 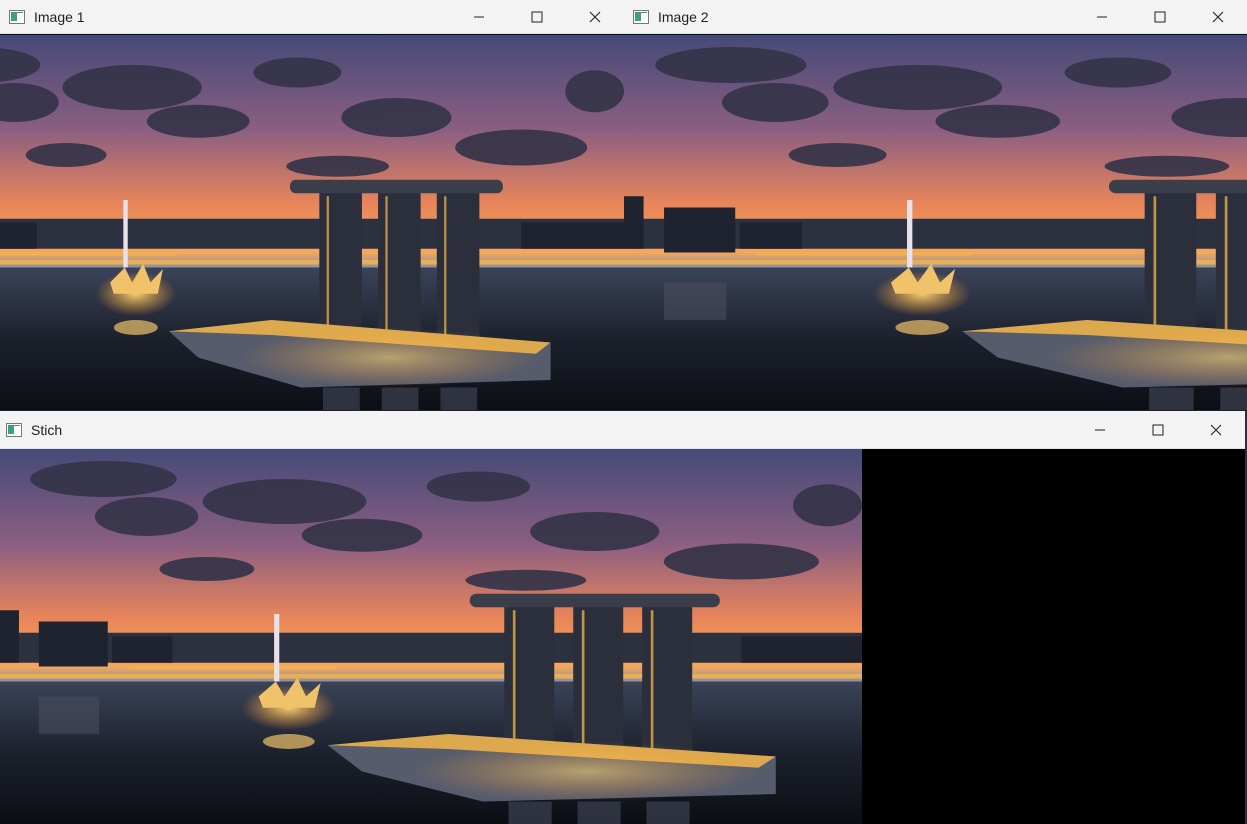 I want to click on window-title: Stich, so click(x=47, y=429).